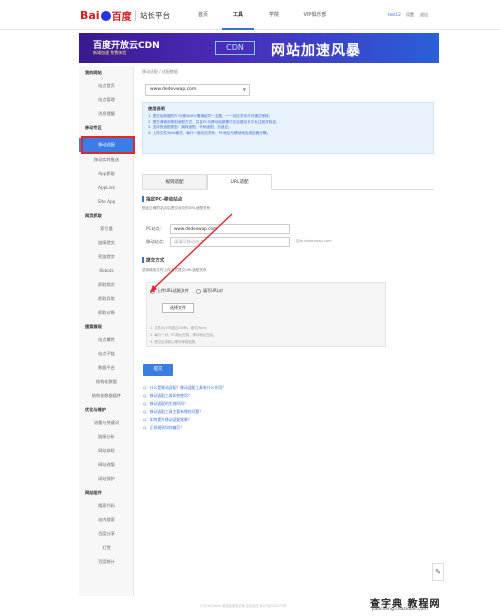 This screenshot has width=500, height=616. I want to click on sidebar-item-link-submit: 链接提交, so click(106, 243).